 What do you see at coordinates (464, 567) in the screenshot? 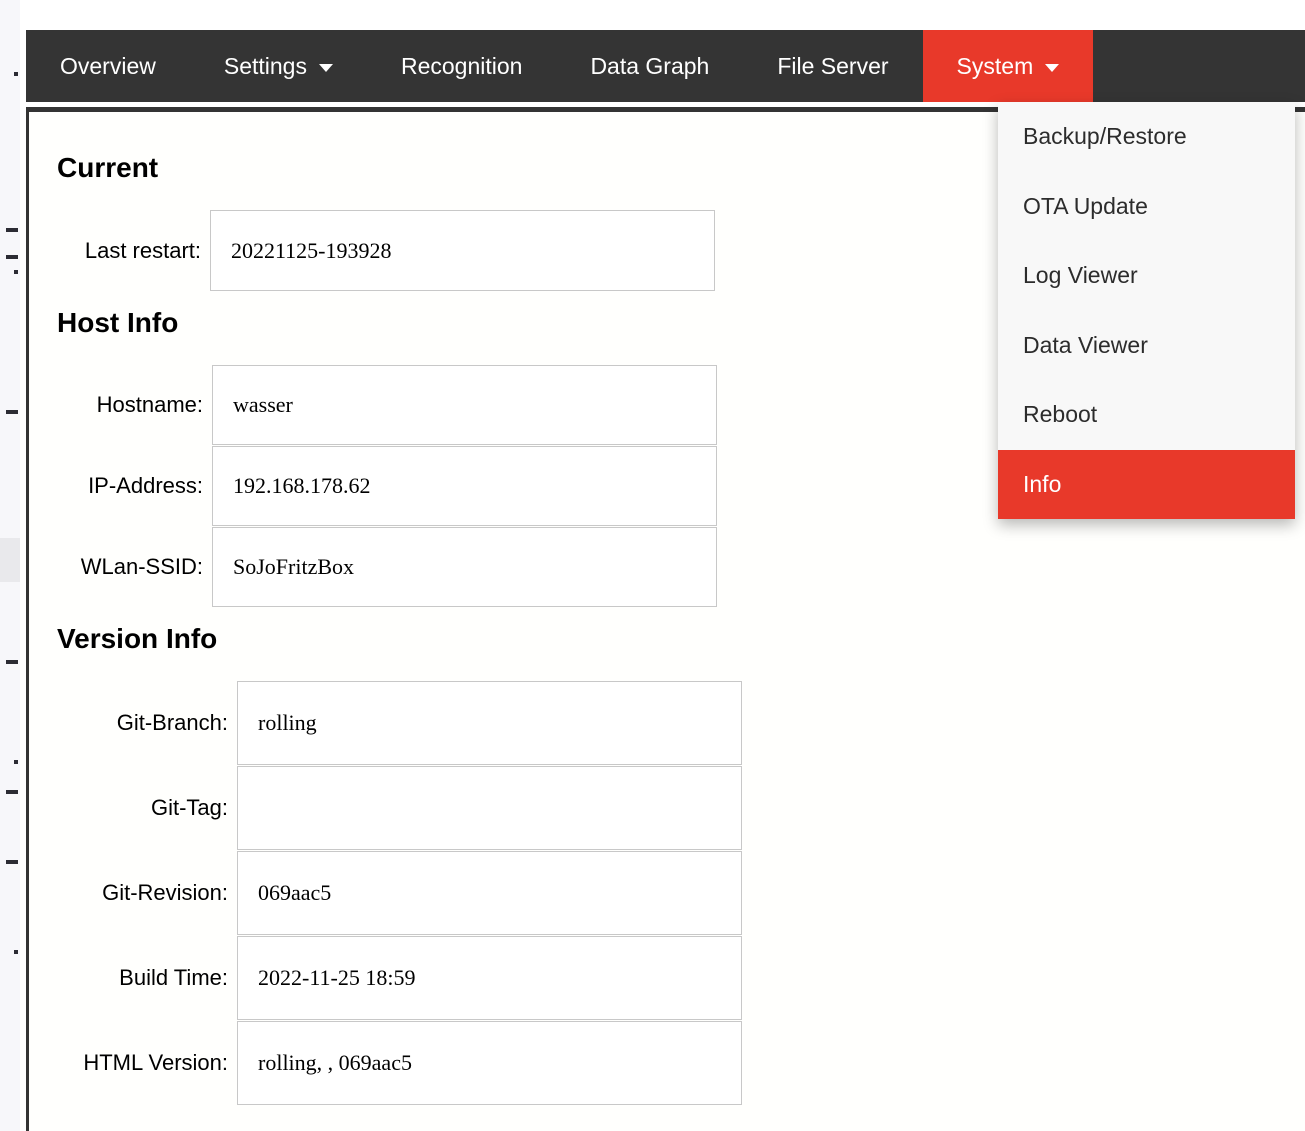
I see `field-value-wlan-ssid: SoJoFritzBox` at bounding box center [464, 567].